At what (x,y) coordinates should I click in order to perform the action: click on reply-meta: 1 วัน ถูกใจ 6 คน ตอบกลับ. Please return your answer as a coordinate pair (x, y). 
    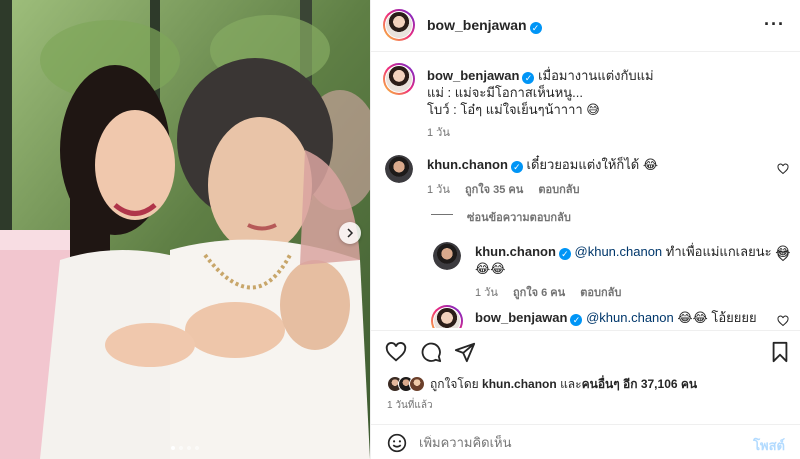
    Looking at the image, I should click on (554, 292).